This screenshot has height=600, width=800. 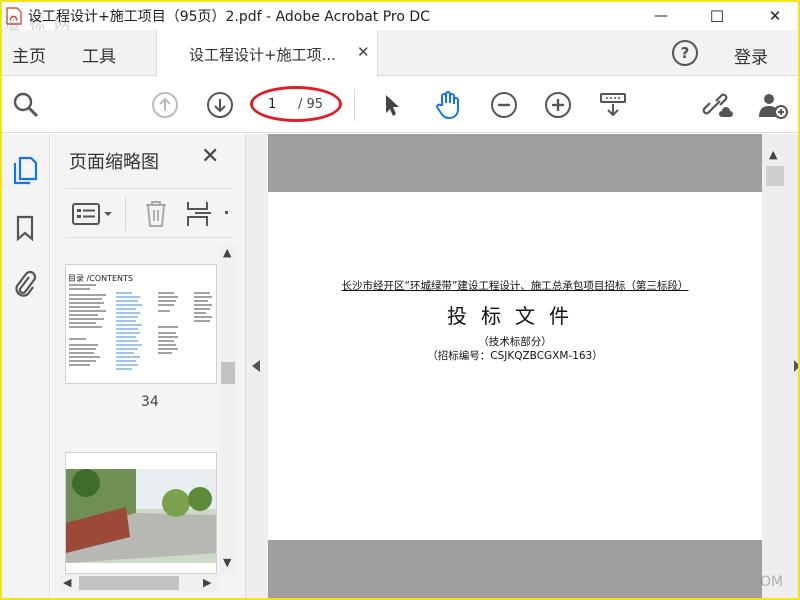 What do you see at coordinates (515, 356) in the screenshot?
I see `tender-number: （招标编号：CSJKQZBCGXM-163）` at bounding box center [515, 356].